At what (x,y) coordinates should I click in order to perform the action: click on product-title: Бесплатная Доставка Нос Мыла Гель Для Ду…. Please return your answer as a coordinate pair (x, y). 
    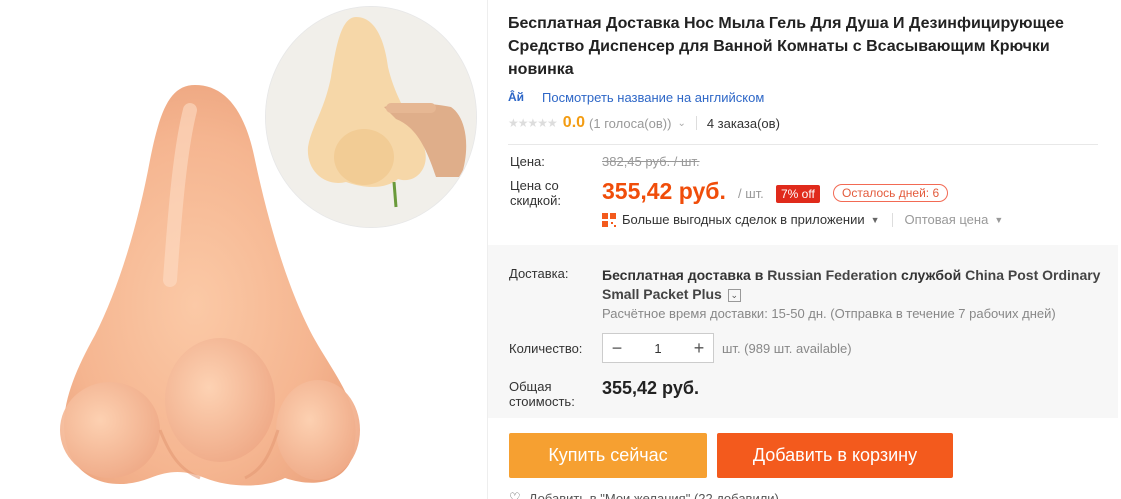
    Looking at the image, I should click on (786, 46).